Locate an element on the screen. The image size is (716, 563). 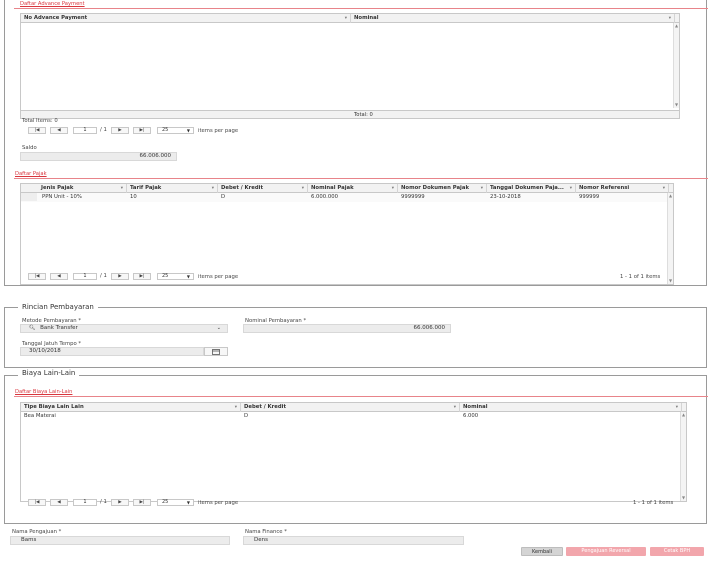
pajak-scrollbar: ▲ ▼ is located at coordinates (670, 238).